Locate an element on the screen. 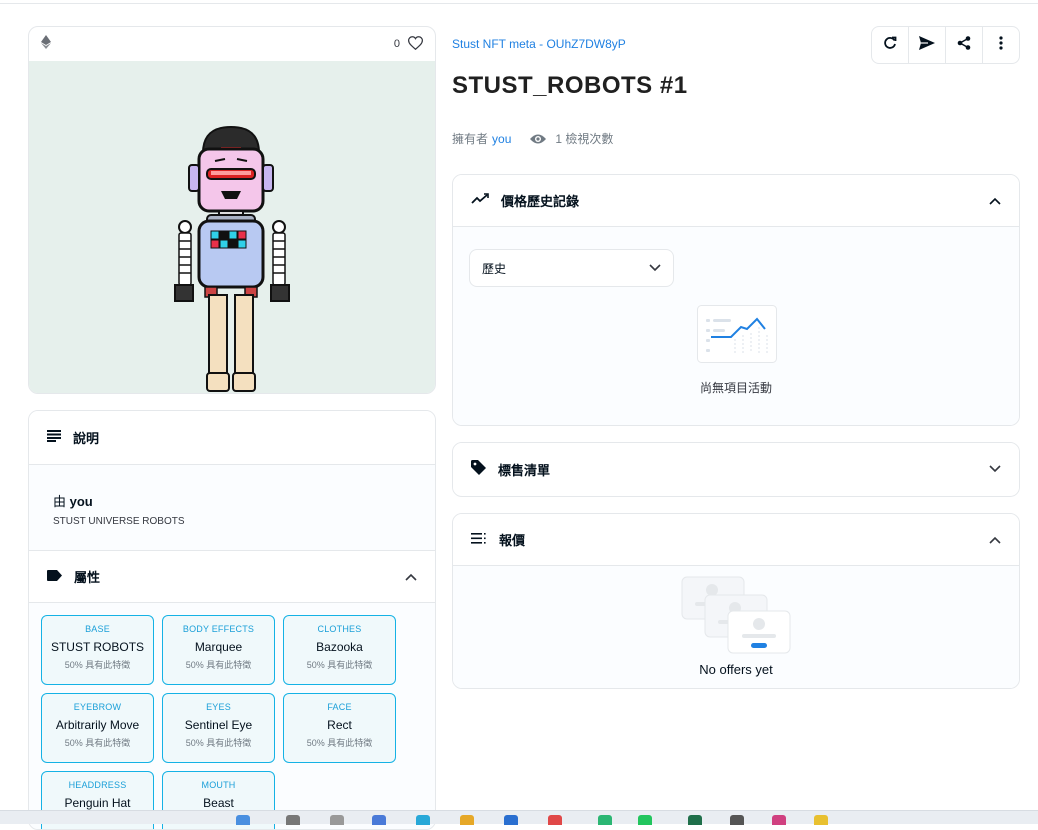  description-lines-icon is located at coordinates (54, 437).